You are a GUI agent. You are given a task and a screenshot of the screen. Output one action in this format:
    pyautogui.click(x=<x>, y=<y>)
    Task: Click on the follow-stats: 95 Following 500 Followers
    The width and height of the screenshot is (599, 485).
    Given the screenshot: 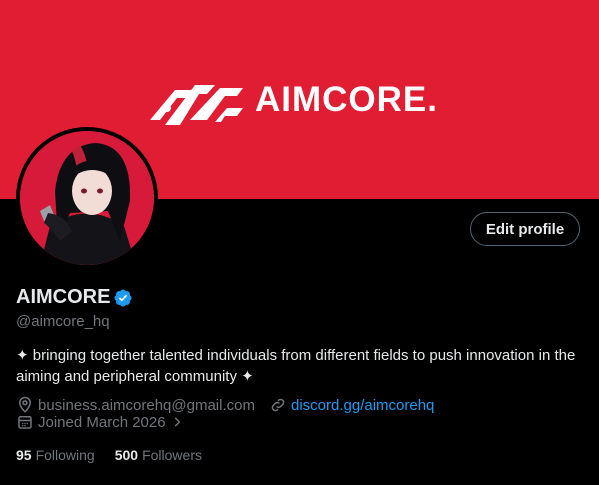 What is the action you would take?
    pyautogui.click(x=119, y=455)
    